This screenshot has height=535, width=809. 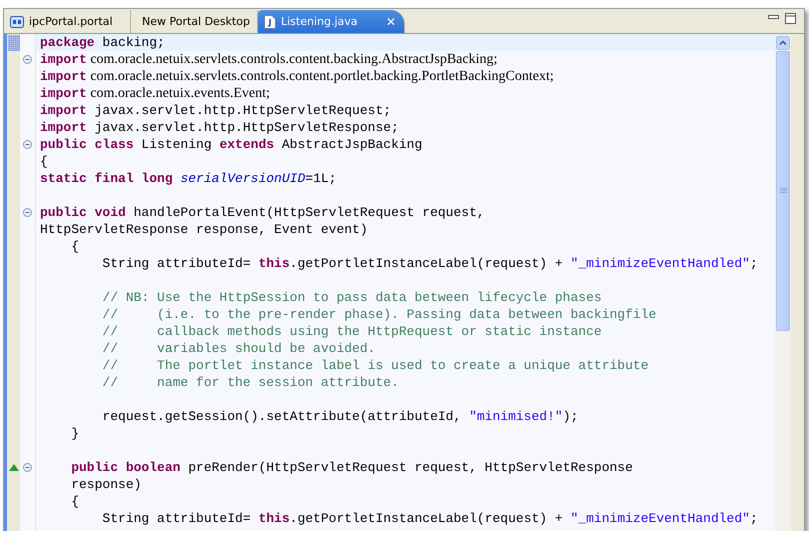 I want to click on code-line: public void handlePortalEvent(HttpServletRequest request,, so click(x=262, y=212).